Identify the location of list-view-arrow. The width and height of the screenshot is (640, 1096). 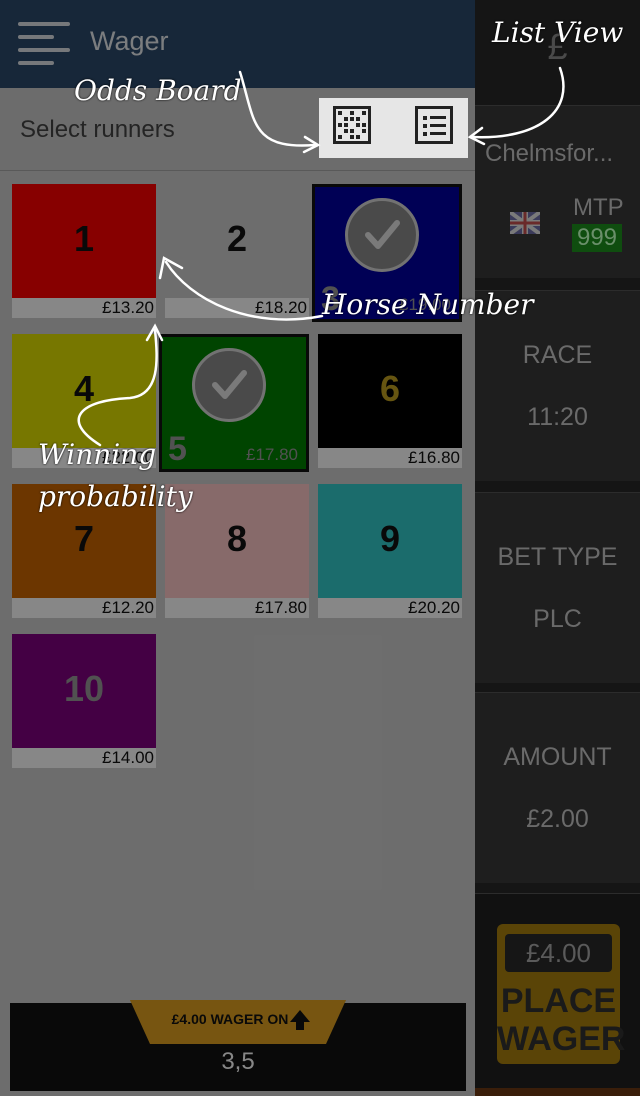
(517, 102).